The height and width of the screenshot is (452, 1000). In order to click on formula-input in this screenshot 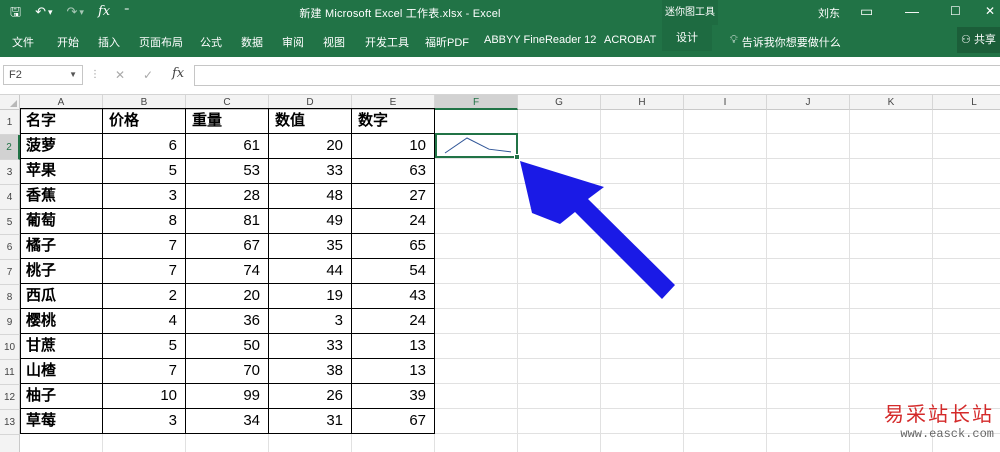, I will do `click(597, 75)`.